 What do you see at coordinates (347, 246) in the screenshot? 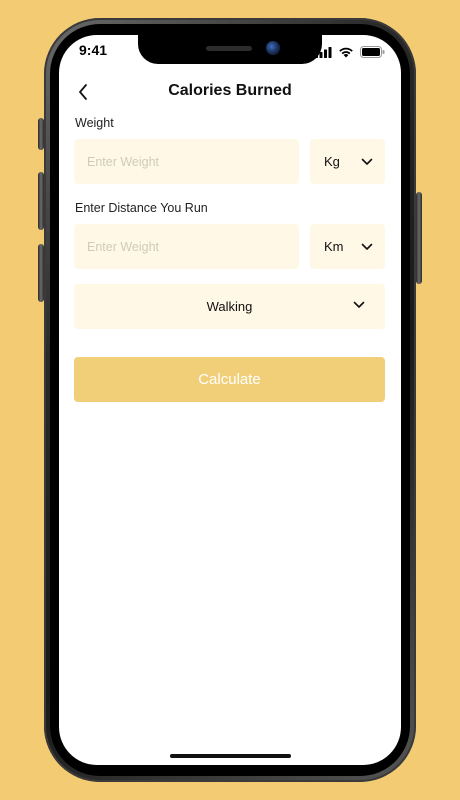
I see `distance-unit-select: Km` at bounding box center [347, 246].